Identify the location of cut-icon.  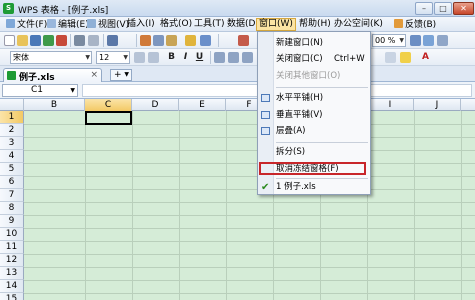
(145, 40).